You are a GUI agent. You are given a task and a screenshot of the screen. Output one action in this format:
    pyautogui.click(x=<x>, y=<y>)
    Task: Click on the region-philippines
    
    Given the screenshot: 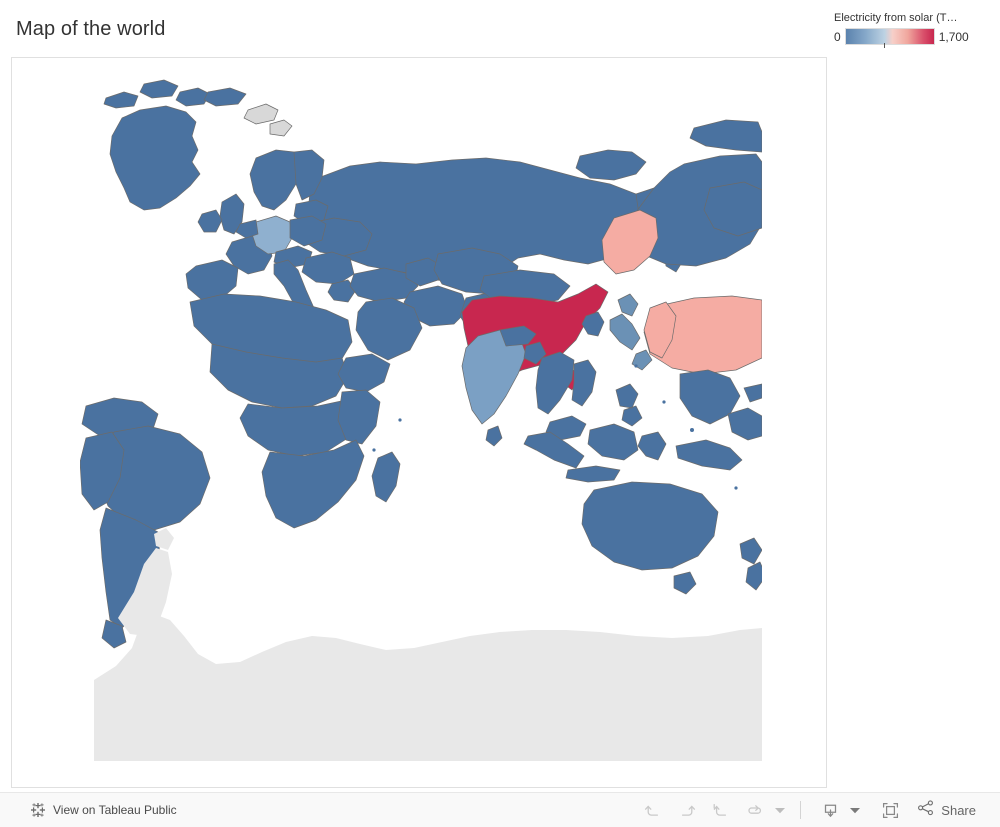 What is the action you would take?
    pyautogui.click(x=629, y=405)
    